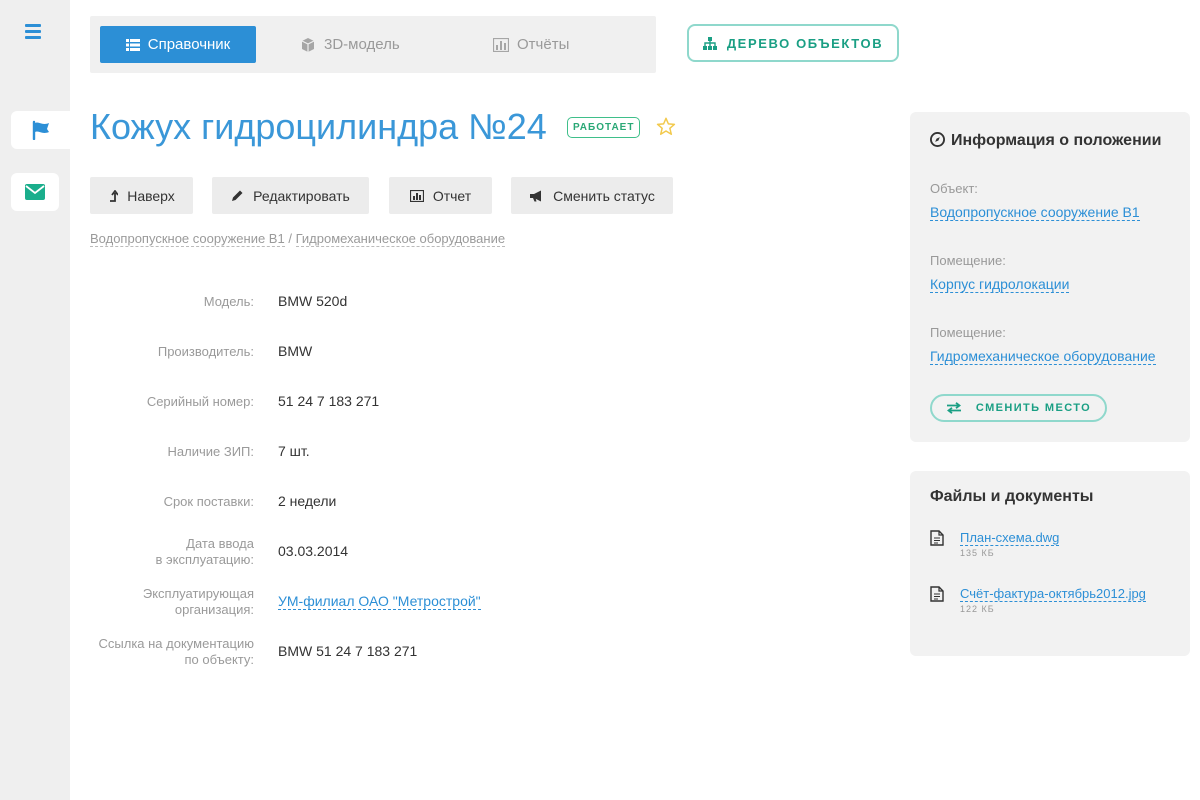  Describe the element at coordinates (709, 43) in the screenshot. I see `sitemap-icon` at that location.